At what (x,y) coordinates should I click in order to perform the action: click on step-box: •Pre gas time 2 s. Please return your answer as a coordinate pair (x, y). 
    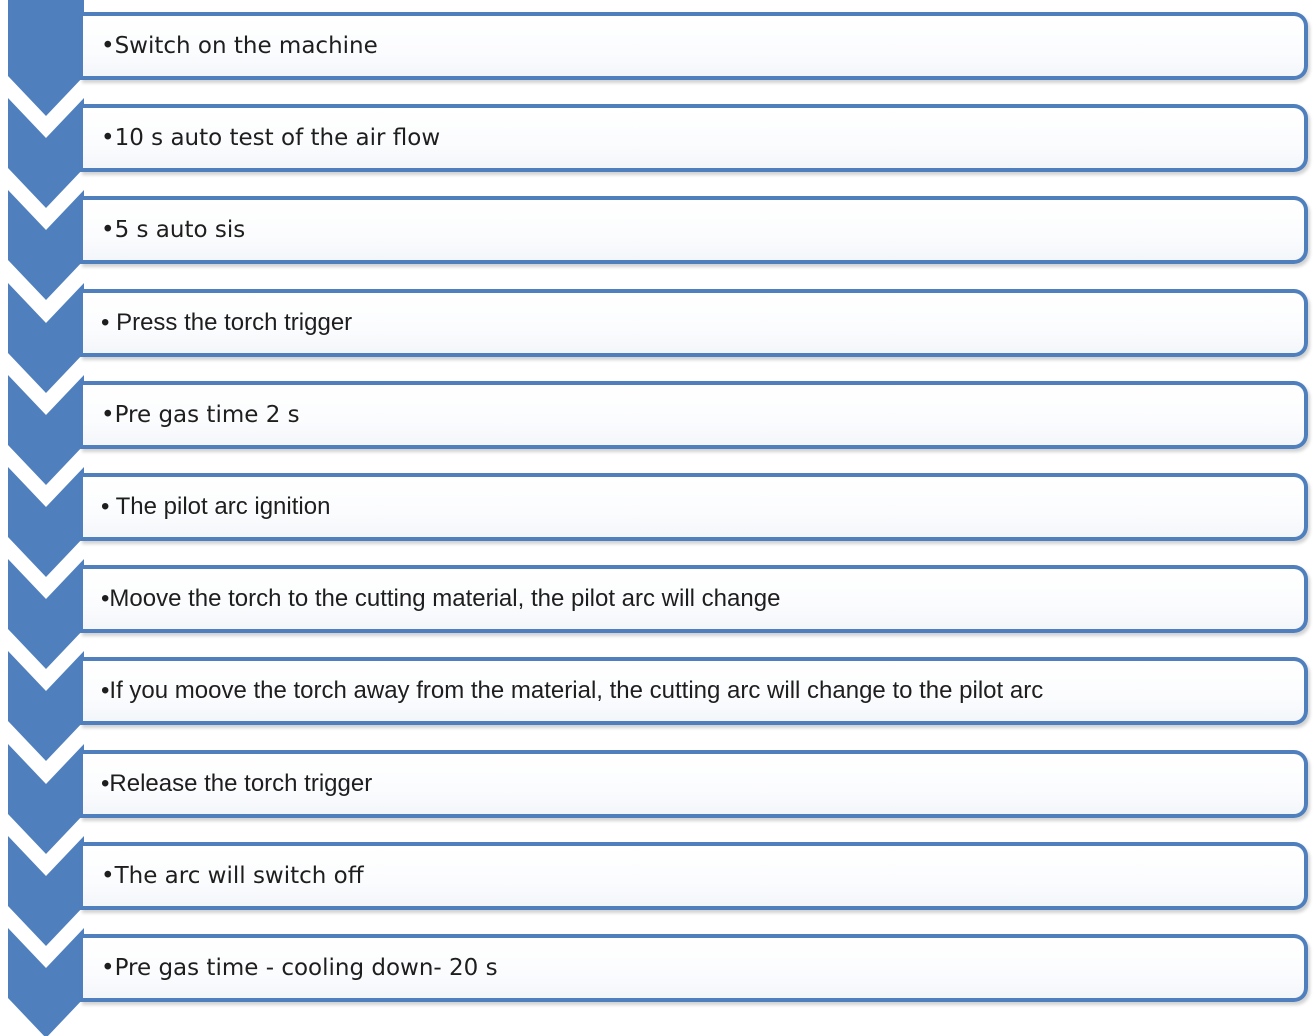
    Looking at the image, I should click on (694, 415).